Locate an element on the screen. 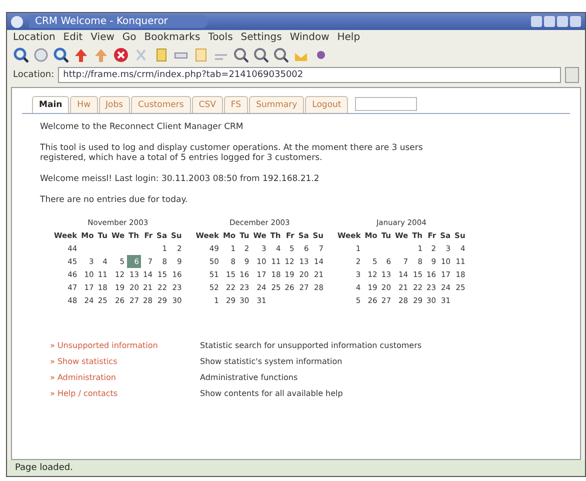 The height and width of the screenshot is (481, 586). paragraph: There are no entries due for today. is located at coordinates (114, 200).